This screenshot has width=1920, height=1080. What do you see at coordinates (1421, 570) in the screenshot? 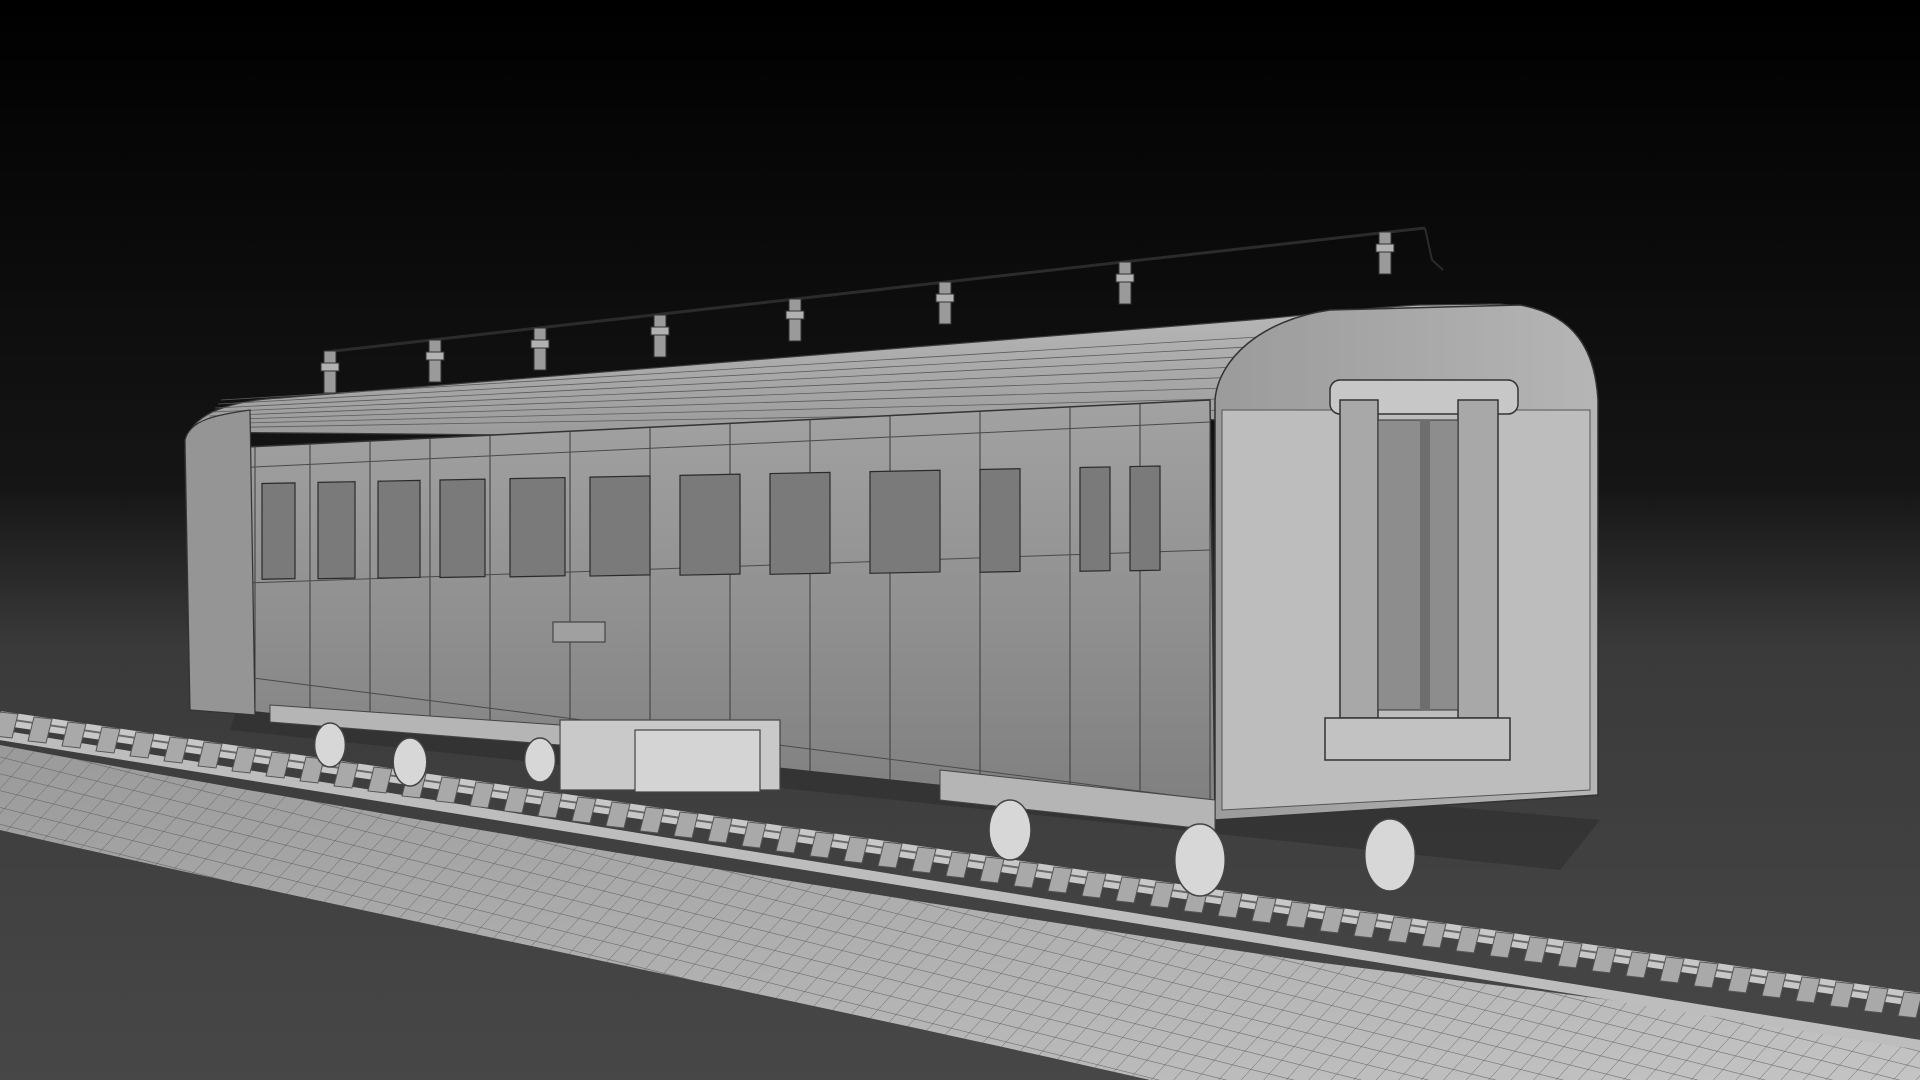
I see `gangway-frame` at bounding box center [1421, 570].